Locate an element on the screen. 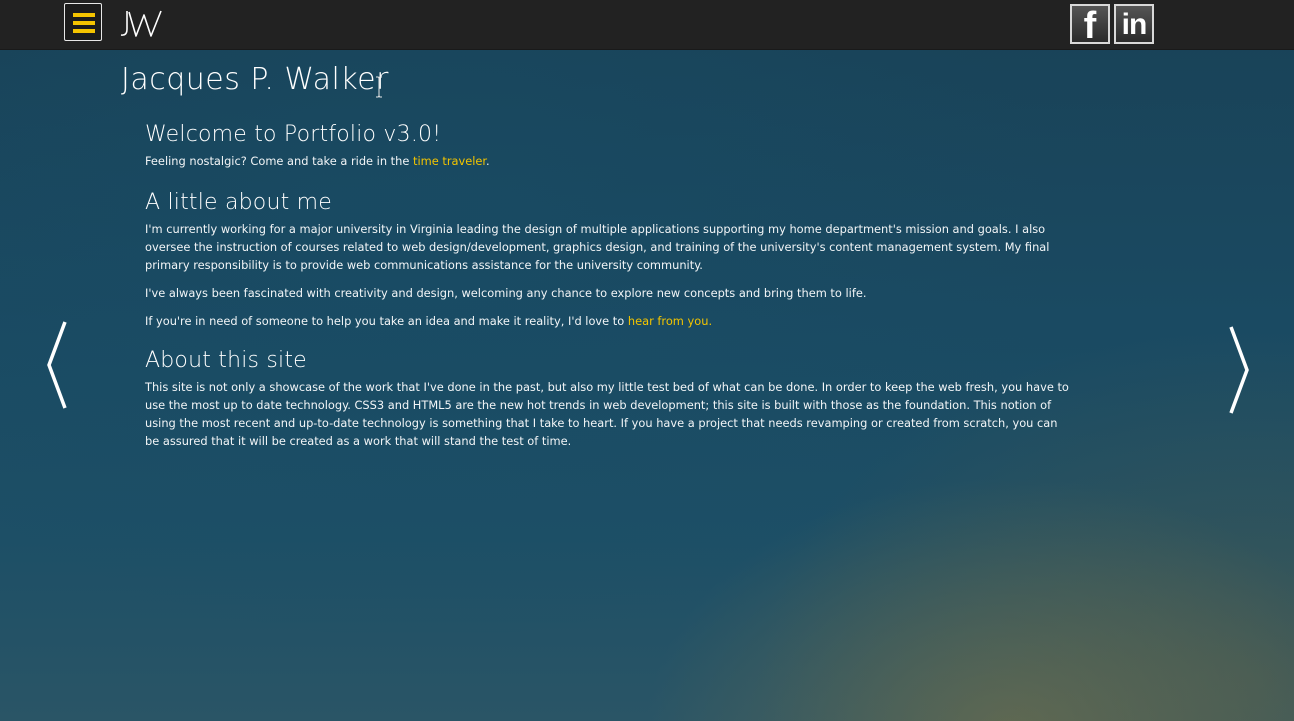  top-navigation-bar: f in is located at coordinates (647, 25).